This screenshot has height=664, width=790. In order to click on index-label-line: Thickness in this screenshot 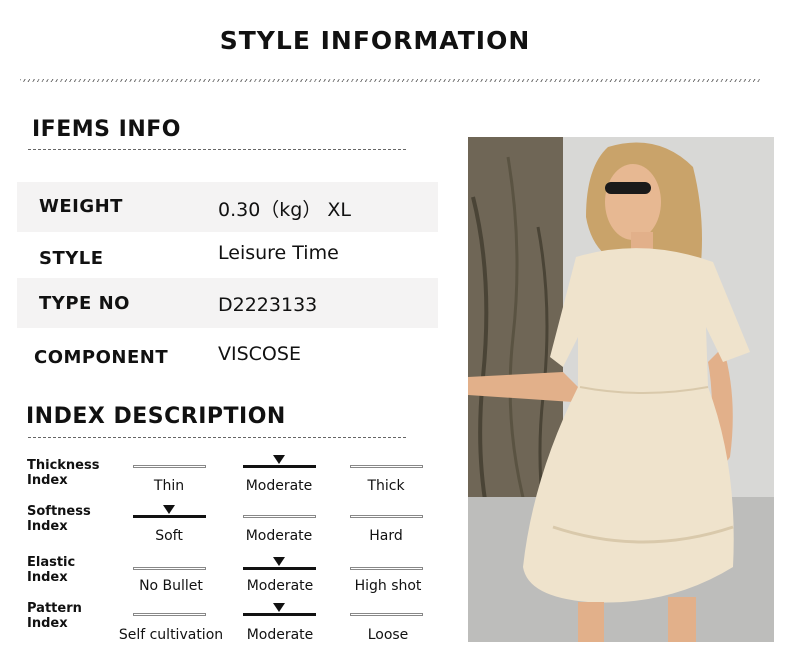, I will do `click(63, 465)`.